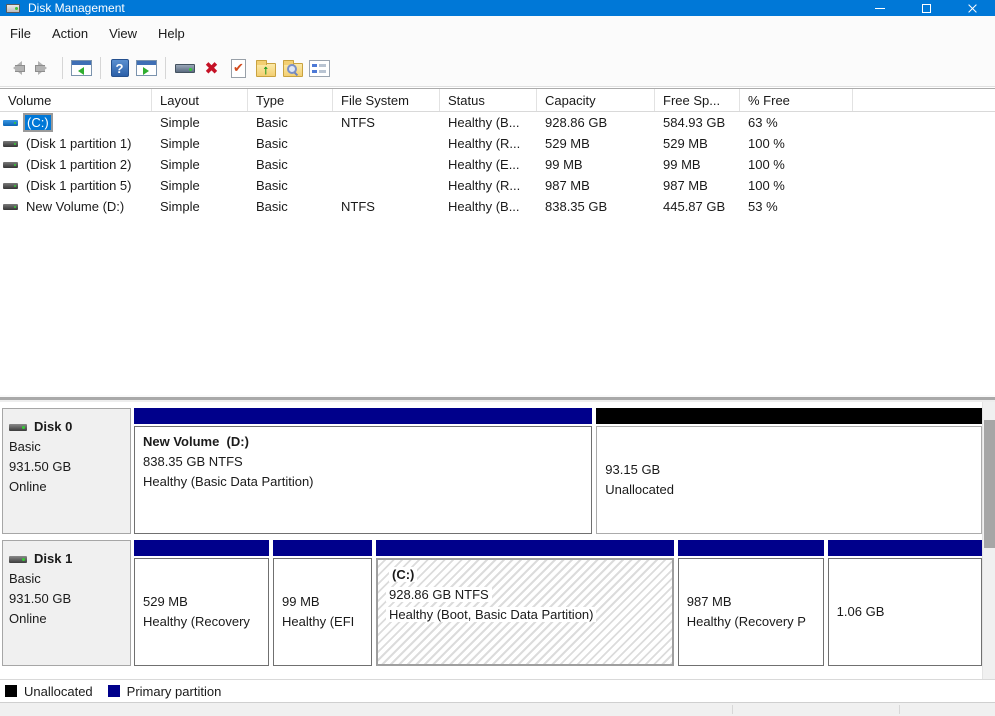  I want to click on disk-name: Disk 0, so click(53, 426).